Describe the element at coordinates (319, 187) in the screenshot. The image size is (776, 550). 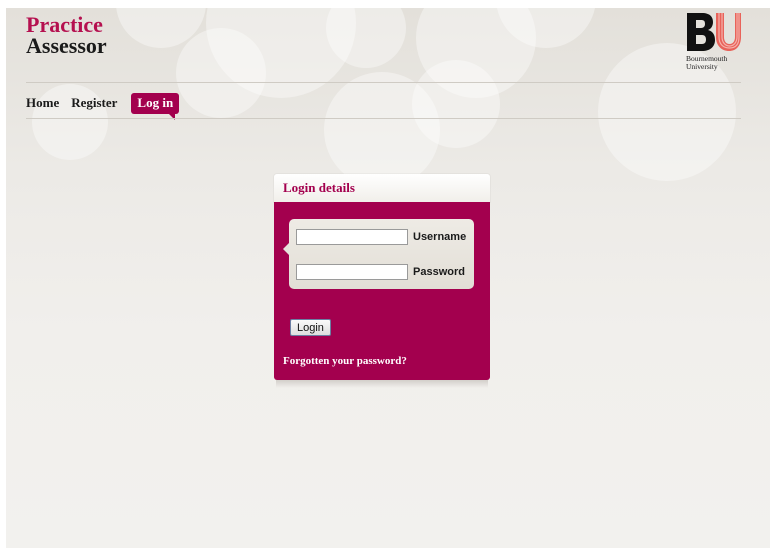
I see `login-panel-title: Login details` at that location.